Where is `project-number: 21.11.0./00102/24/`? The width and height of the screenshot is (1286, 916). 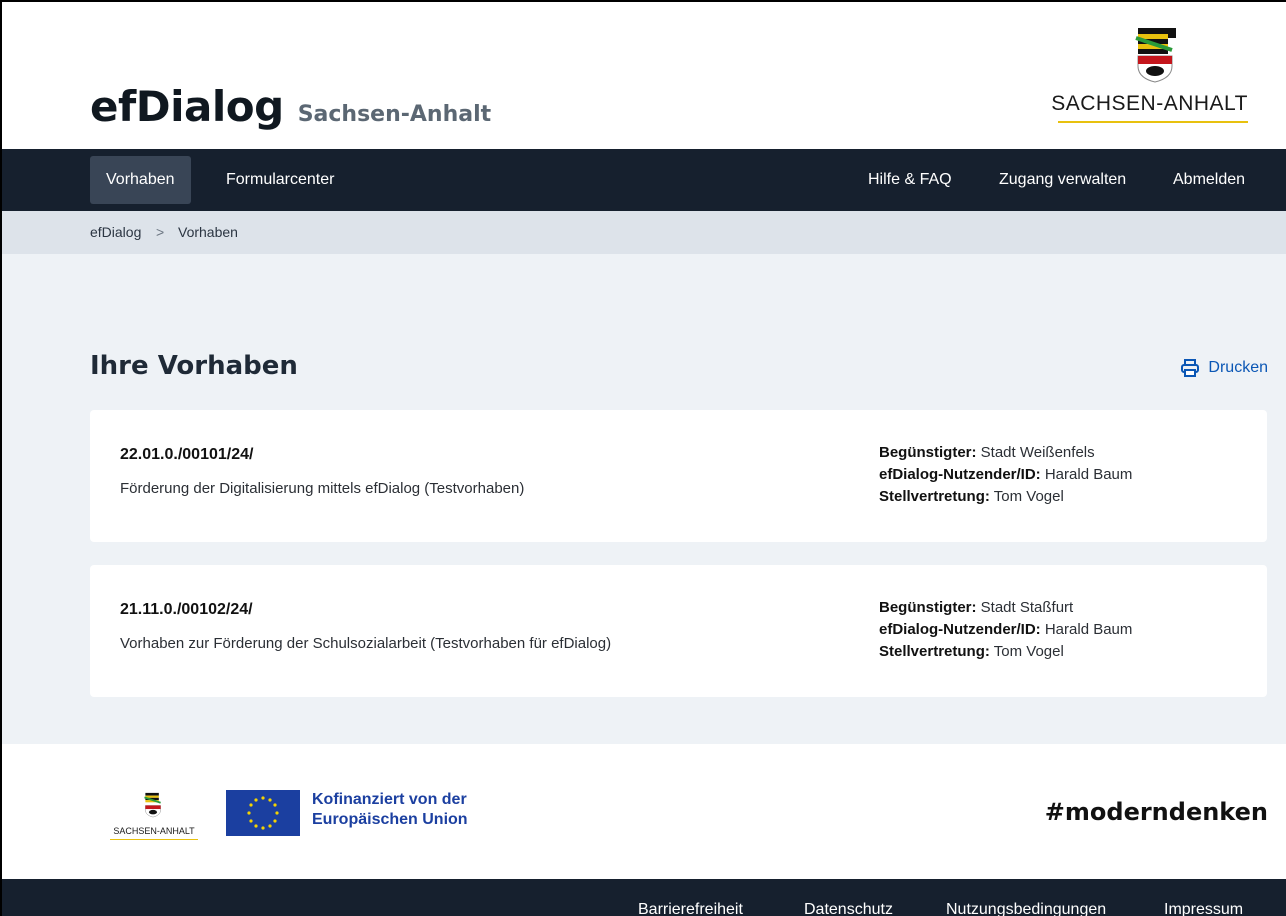
project-number: 21.11.0./00102/24/ is located at coordinates (186, 610).